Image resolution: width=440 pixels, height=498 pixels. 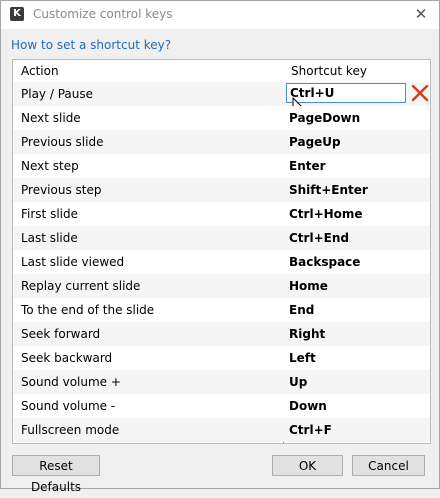 I want to click on shortcut-input: Ctrl+U, so click(x=346, y=93).